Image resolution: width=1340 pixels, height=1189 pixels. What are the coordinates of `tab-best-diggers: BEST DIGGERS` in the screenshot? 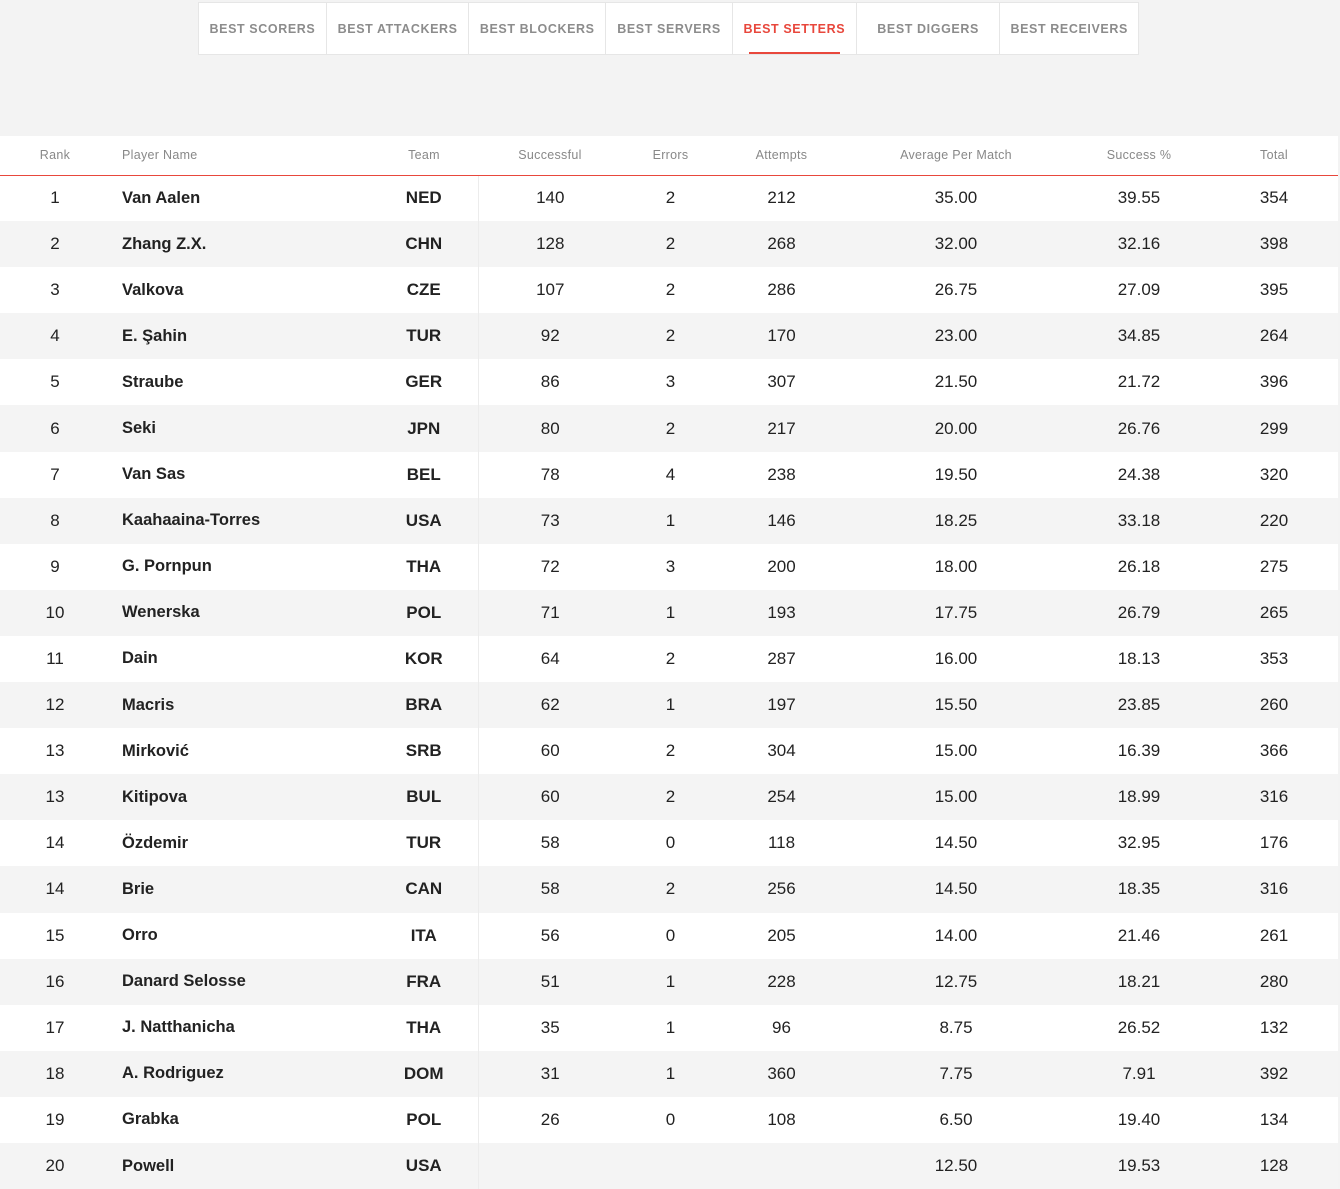 It's located at (929, 28).